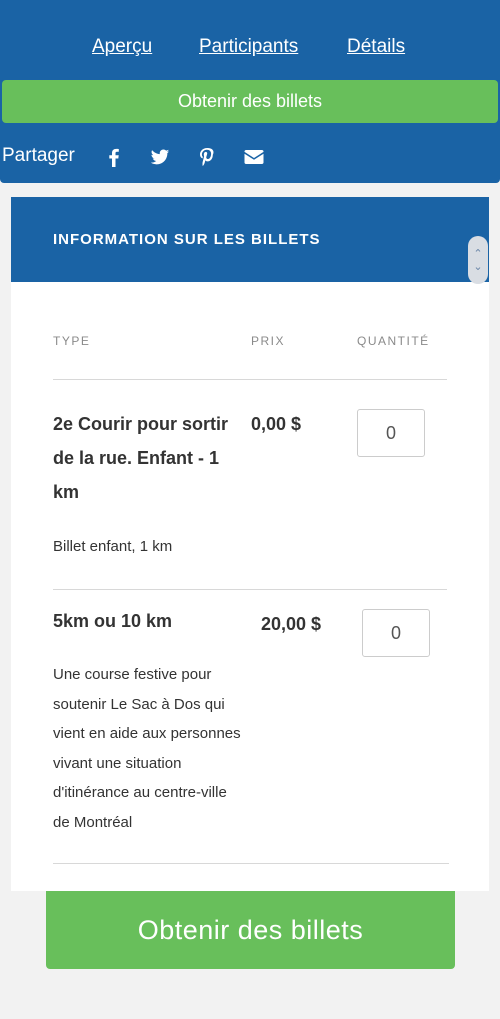  I want to click on ticket-price: 20,00 $, so click(291, 624).